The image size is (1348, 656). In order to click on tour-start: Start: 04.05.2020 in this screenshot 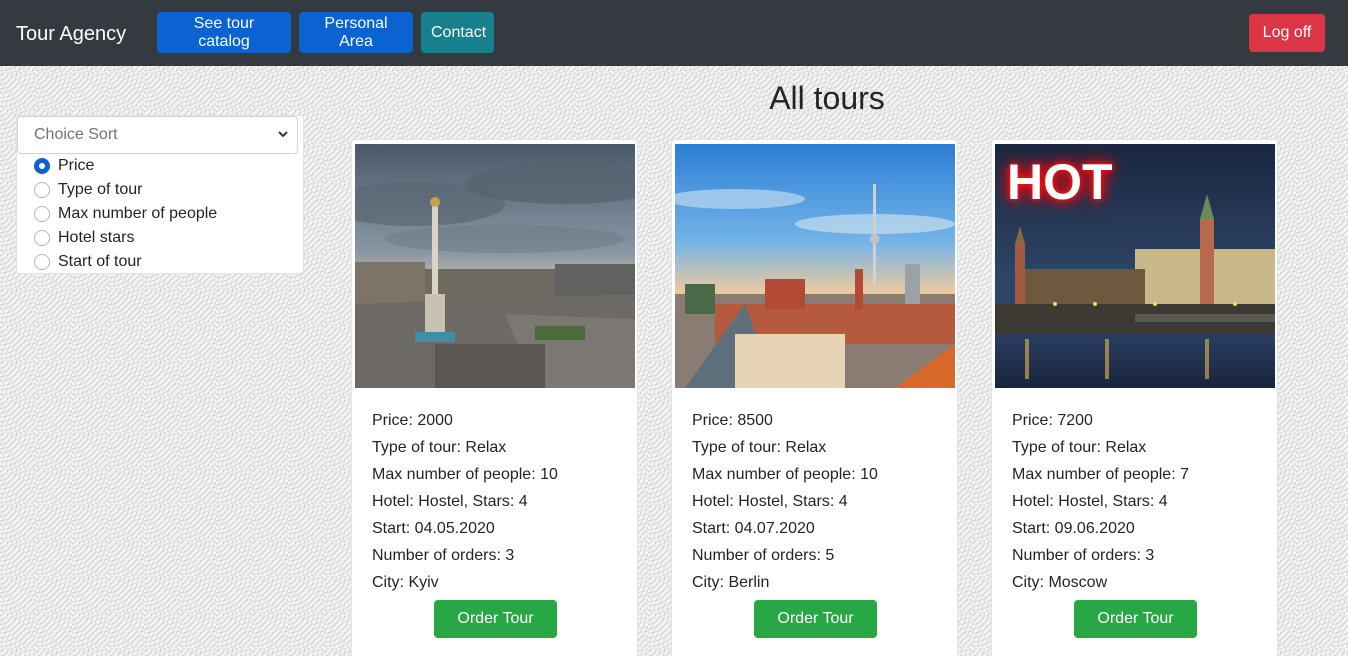, I will do `click(433, 528)`.